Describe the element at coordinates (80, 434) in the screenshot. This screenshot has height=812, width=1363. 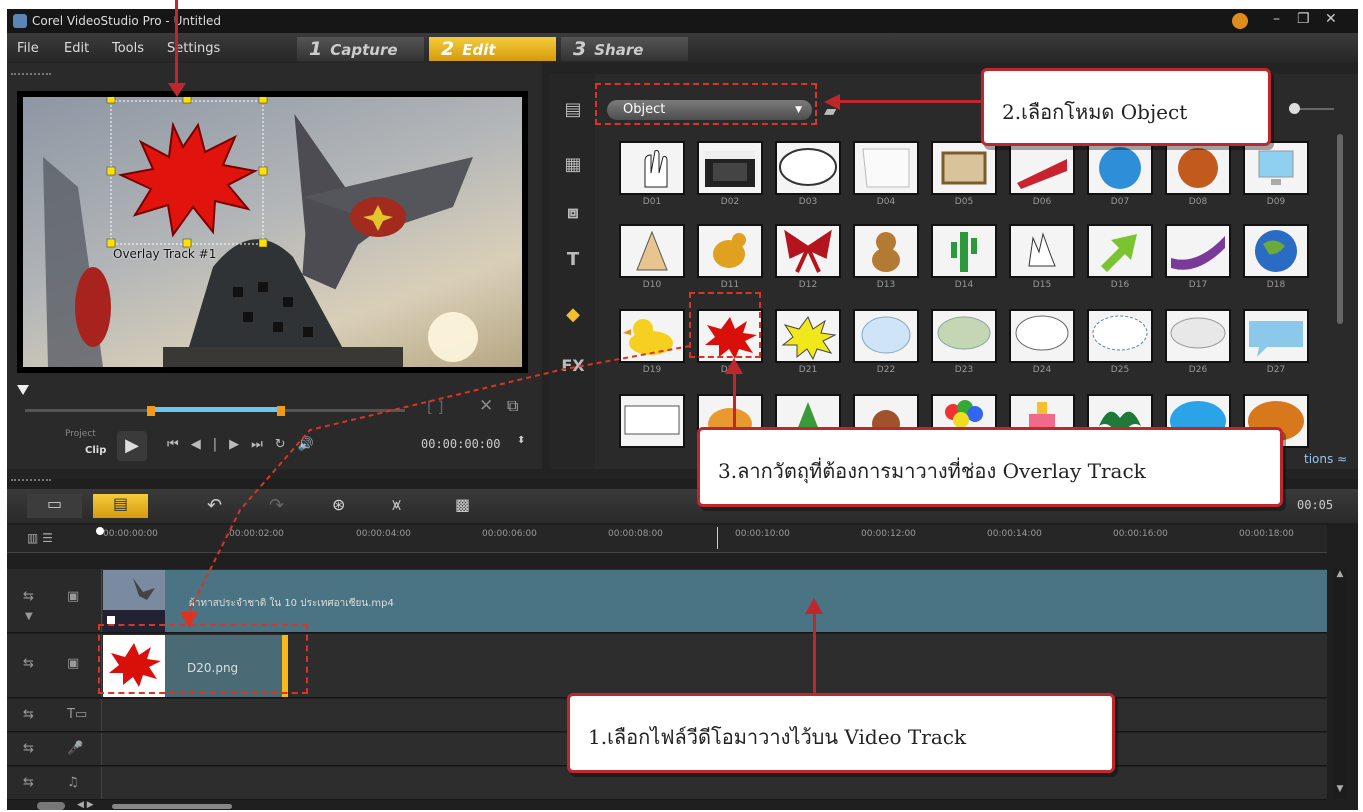
I see `mode-project-label: Project` at that location.